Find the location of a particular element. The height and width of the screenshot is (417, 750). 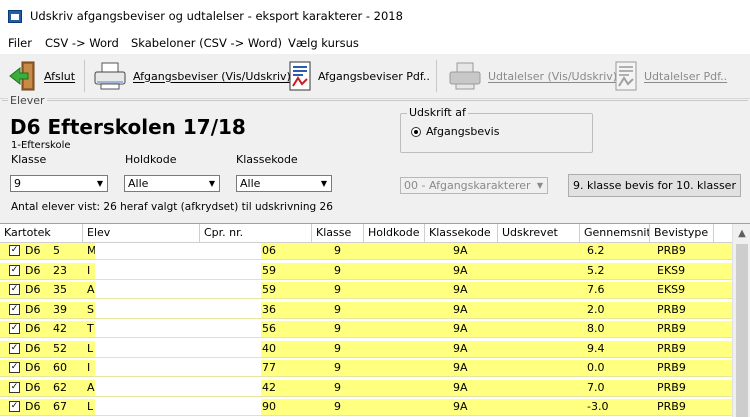

scrollbar-thumb is located at coordinates (742, 330).